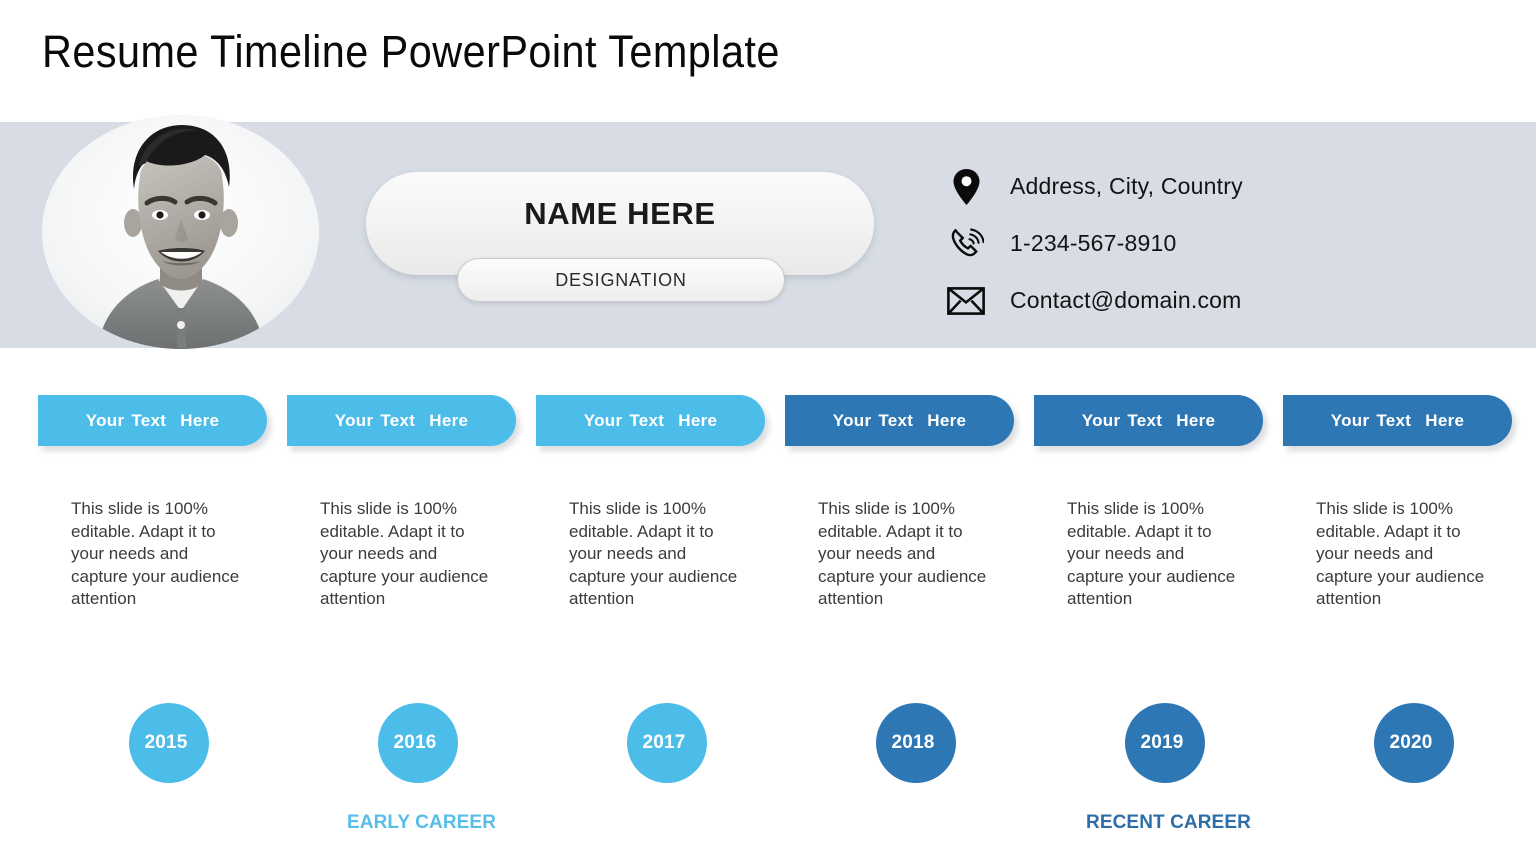 The image size is (1536, 864). I want to click on column-banner-5: Your Text Here, so click(1148, 420).